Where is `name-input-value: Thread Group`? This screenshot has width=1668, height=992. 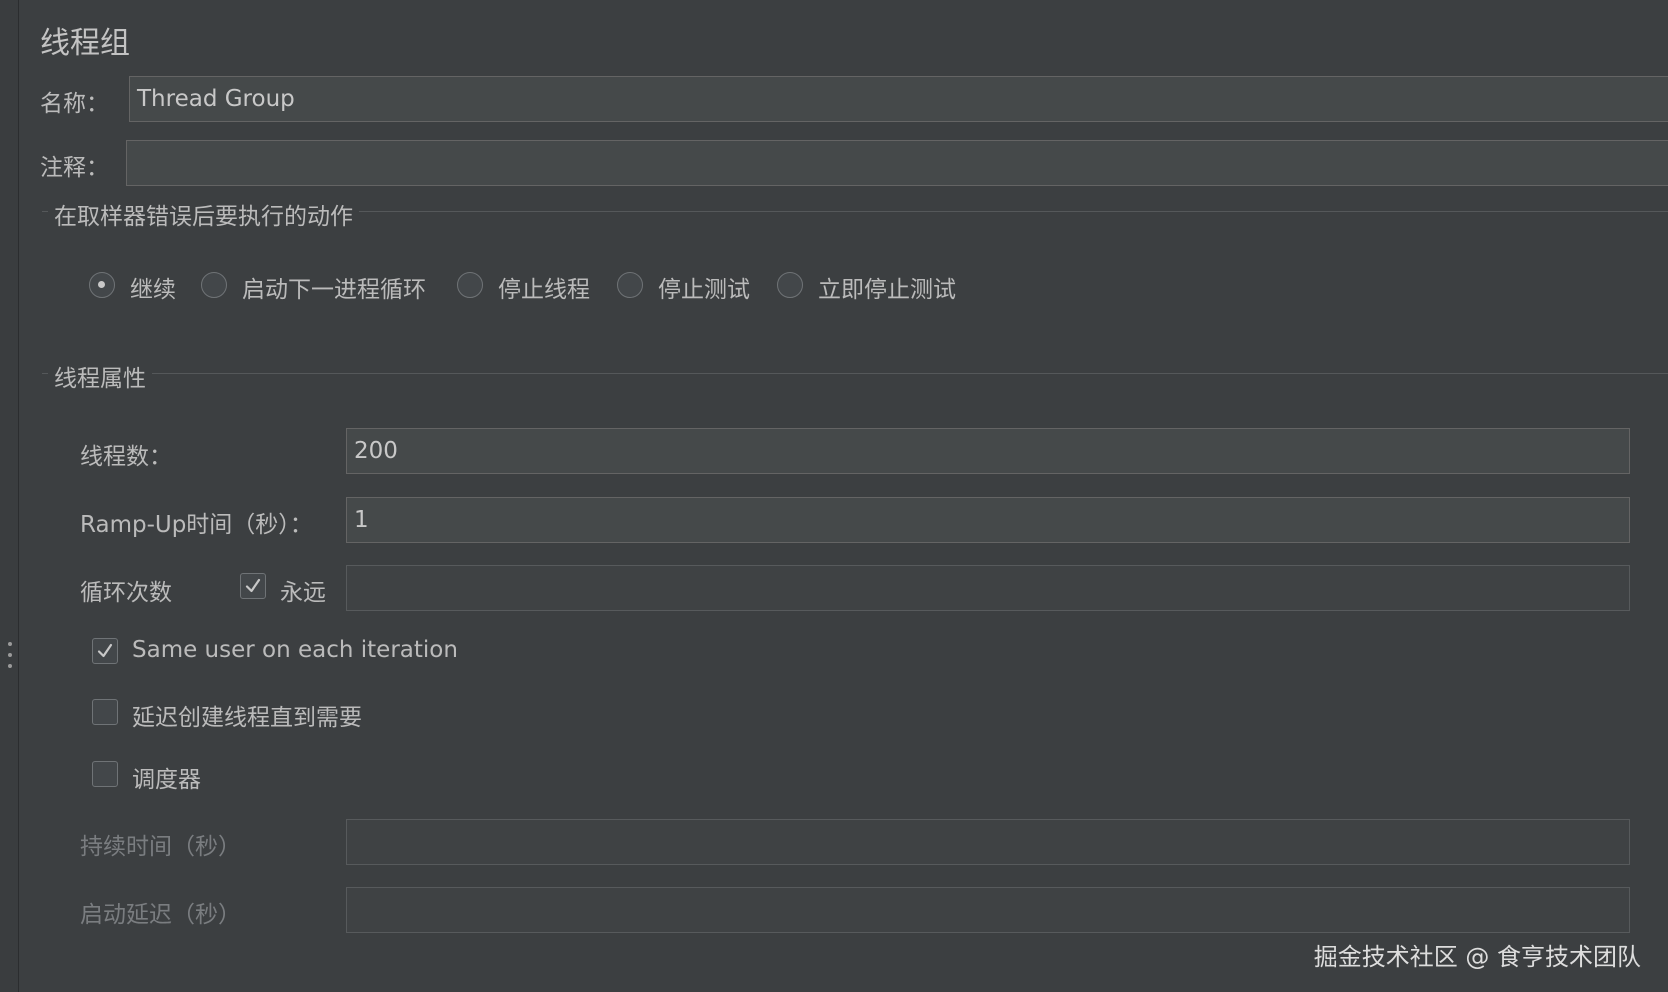
name-input-value: Thread Group is located at coordinates (216, 99).